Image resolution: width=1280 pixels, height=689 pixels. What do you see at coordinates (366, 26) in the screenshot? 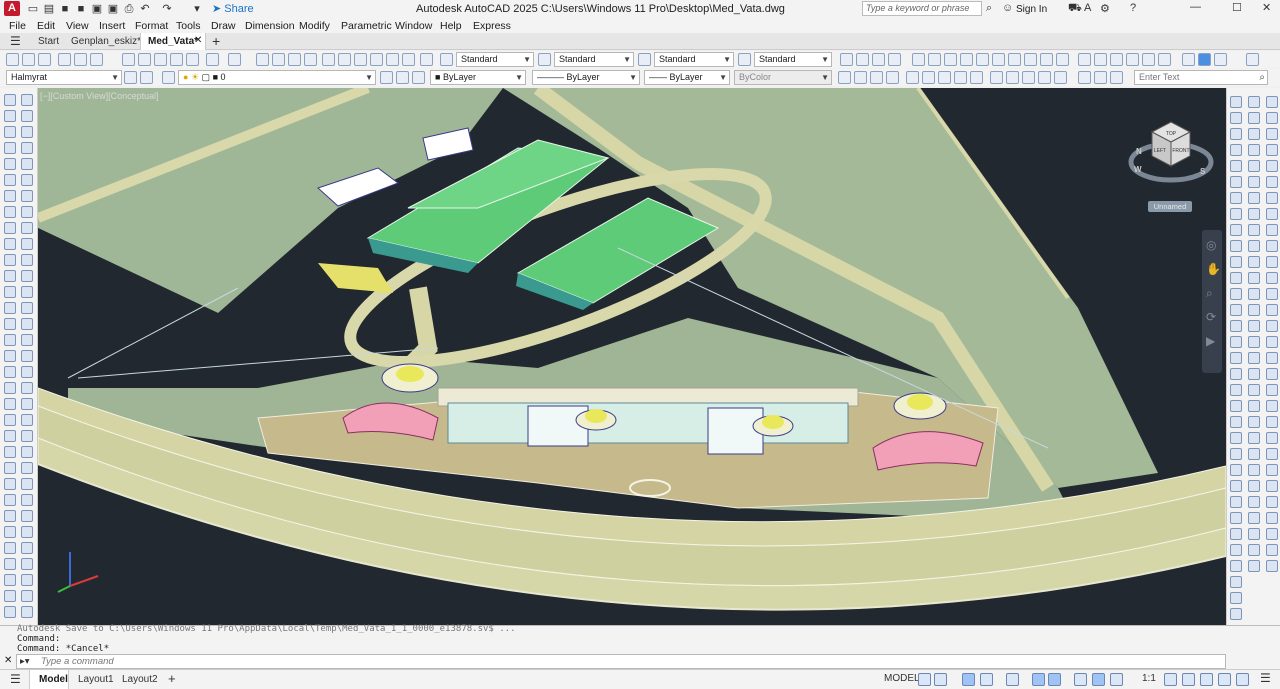
I see `menu-parametric: Parametric` at bounding box center [366, 26].